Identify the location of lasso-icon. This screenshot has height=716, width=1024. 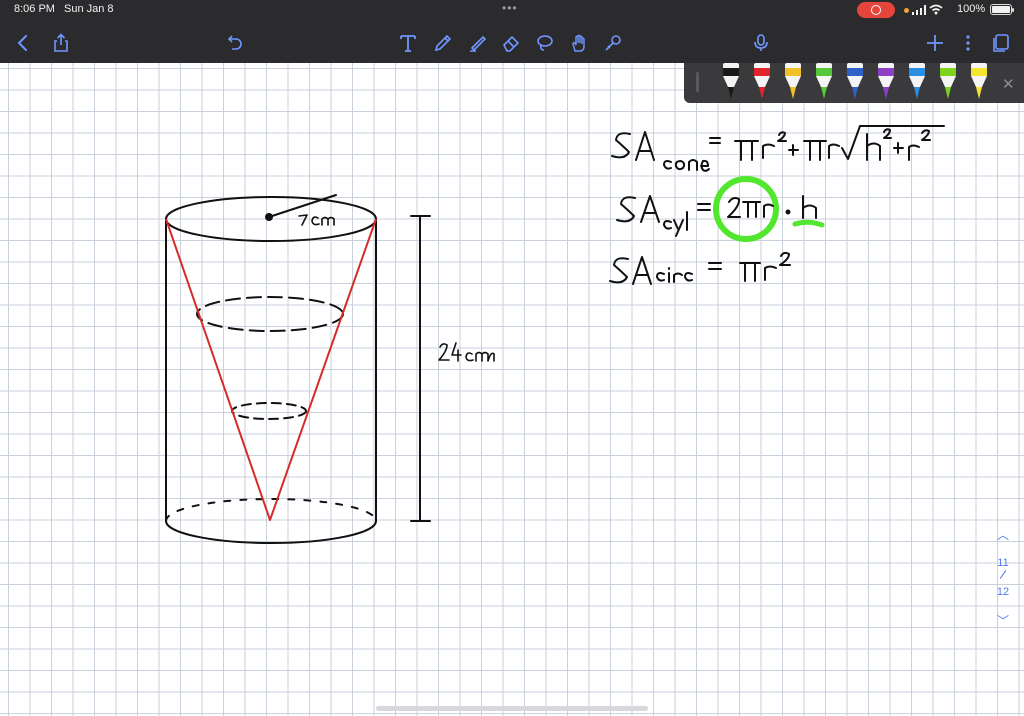
(545, 43).